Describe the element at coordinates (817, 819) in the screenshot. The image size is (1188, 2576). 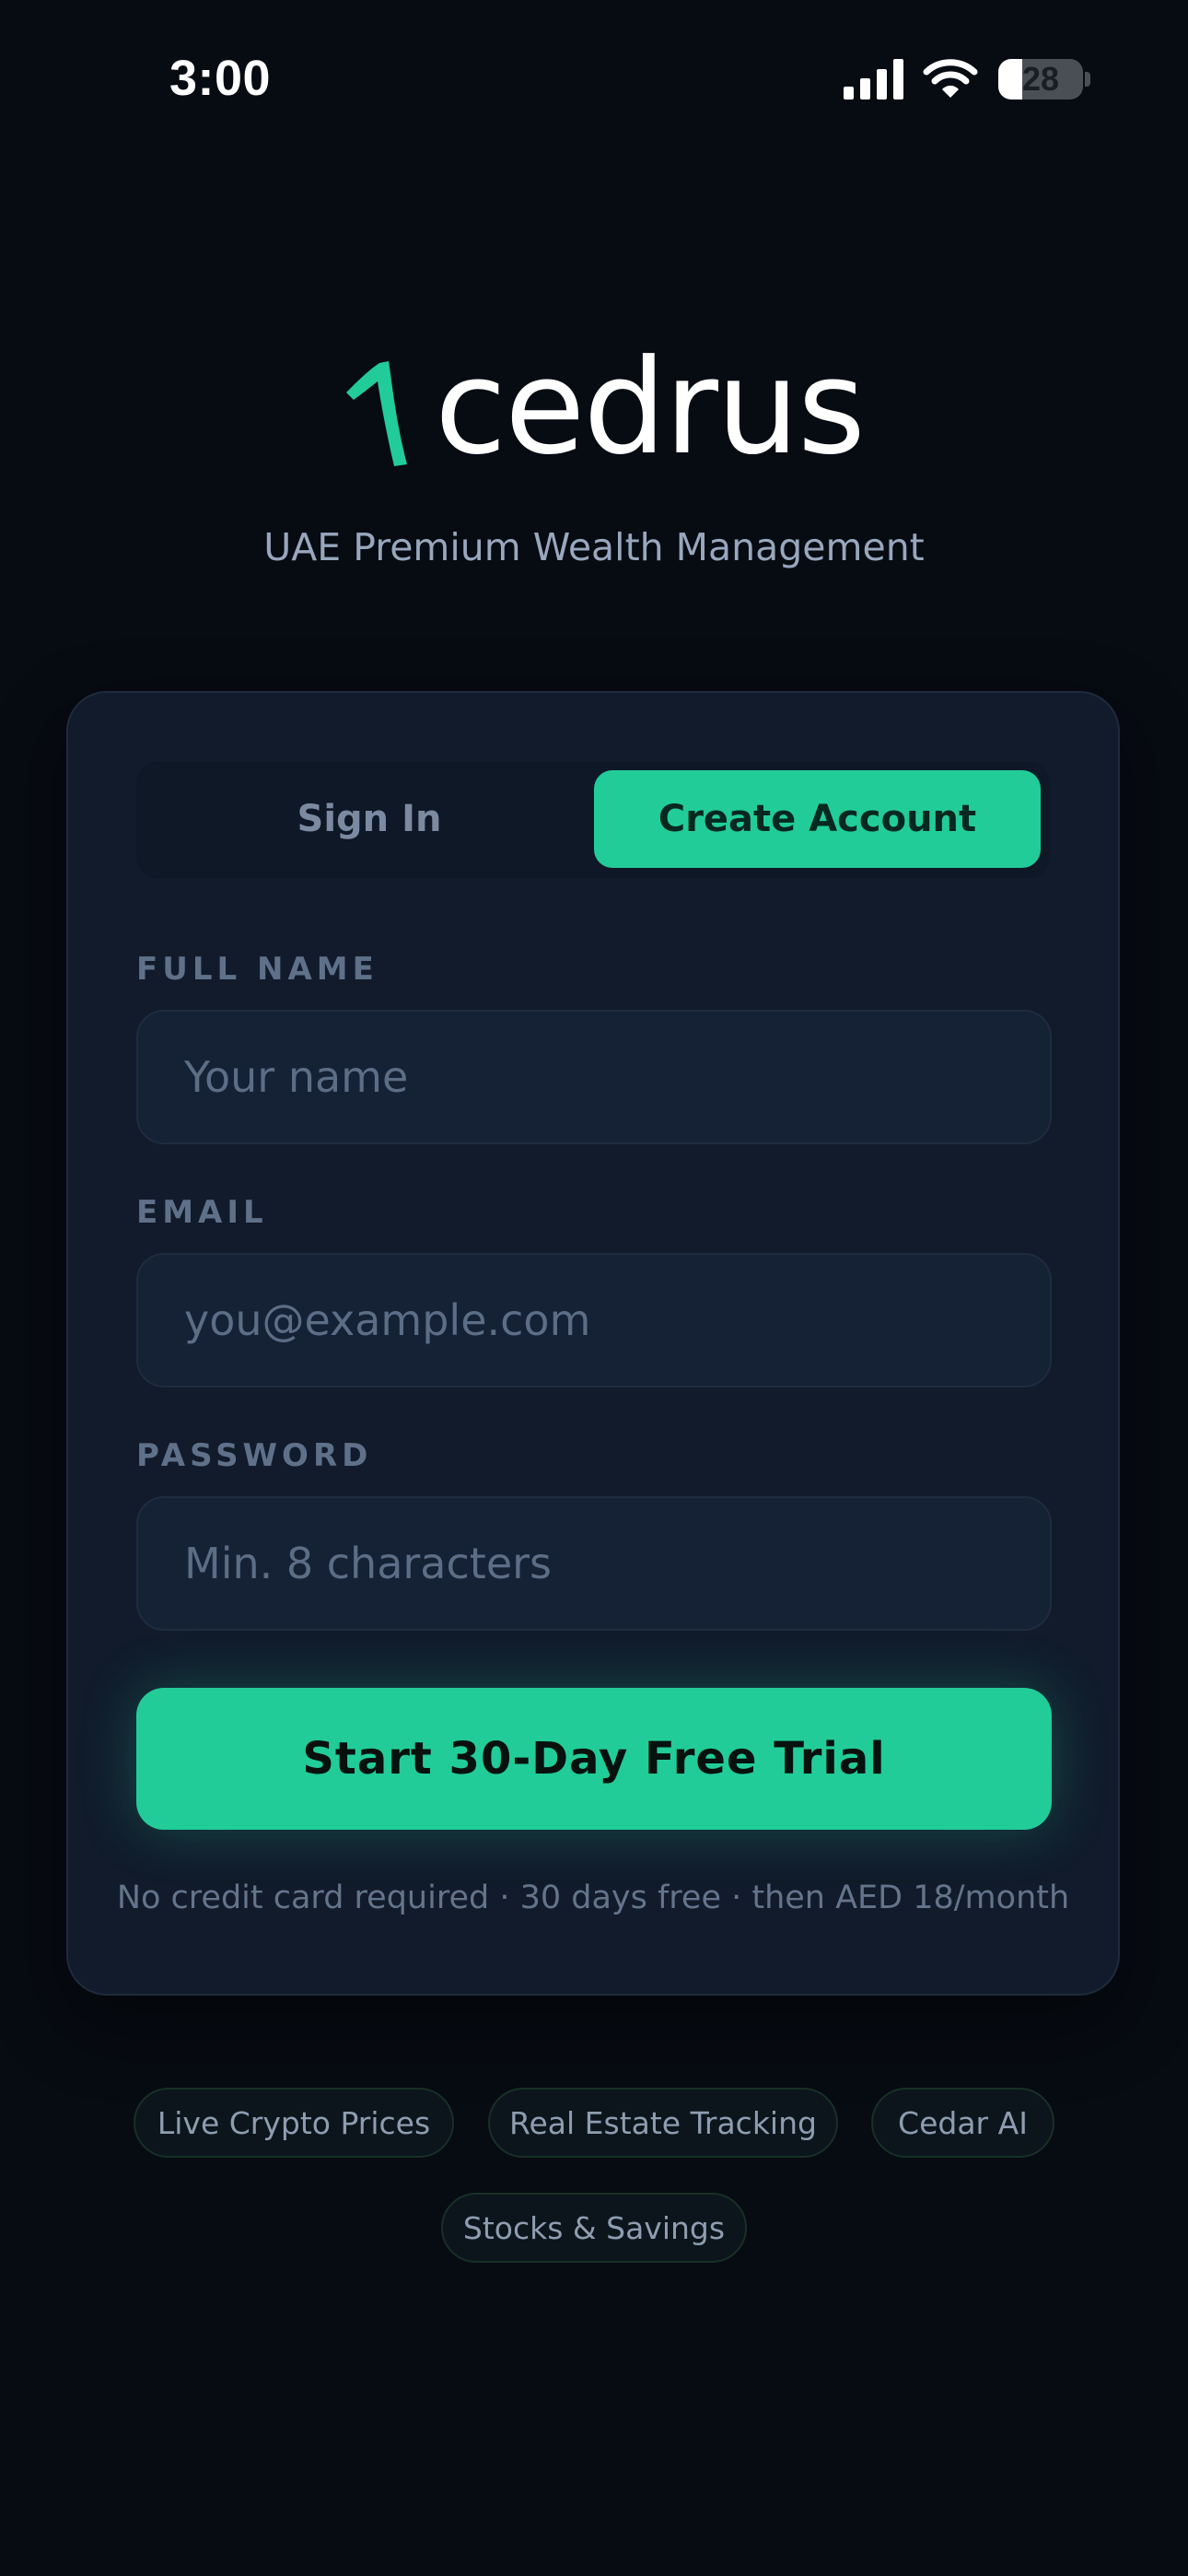
I see `tab-create-account: Create Account` at that location.